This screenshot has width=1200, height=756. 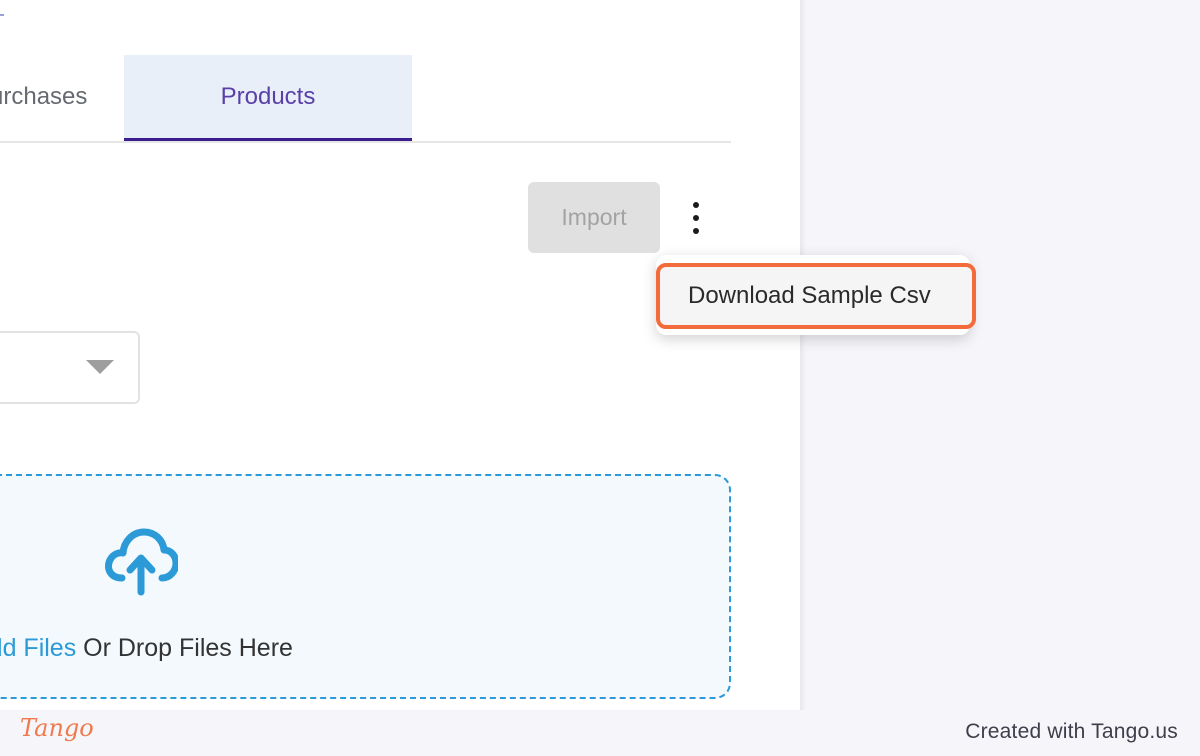 I want to click on tango-logo: Tango, so click(x=57, y=728).